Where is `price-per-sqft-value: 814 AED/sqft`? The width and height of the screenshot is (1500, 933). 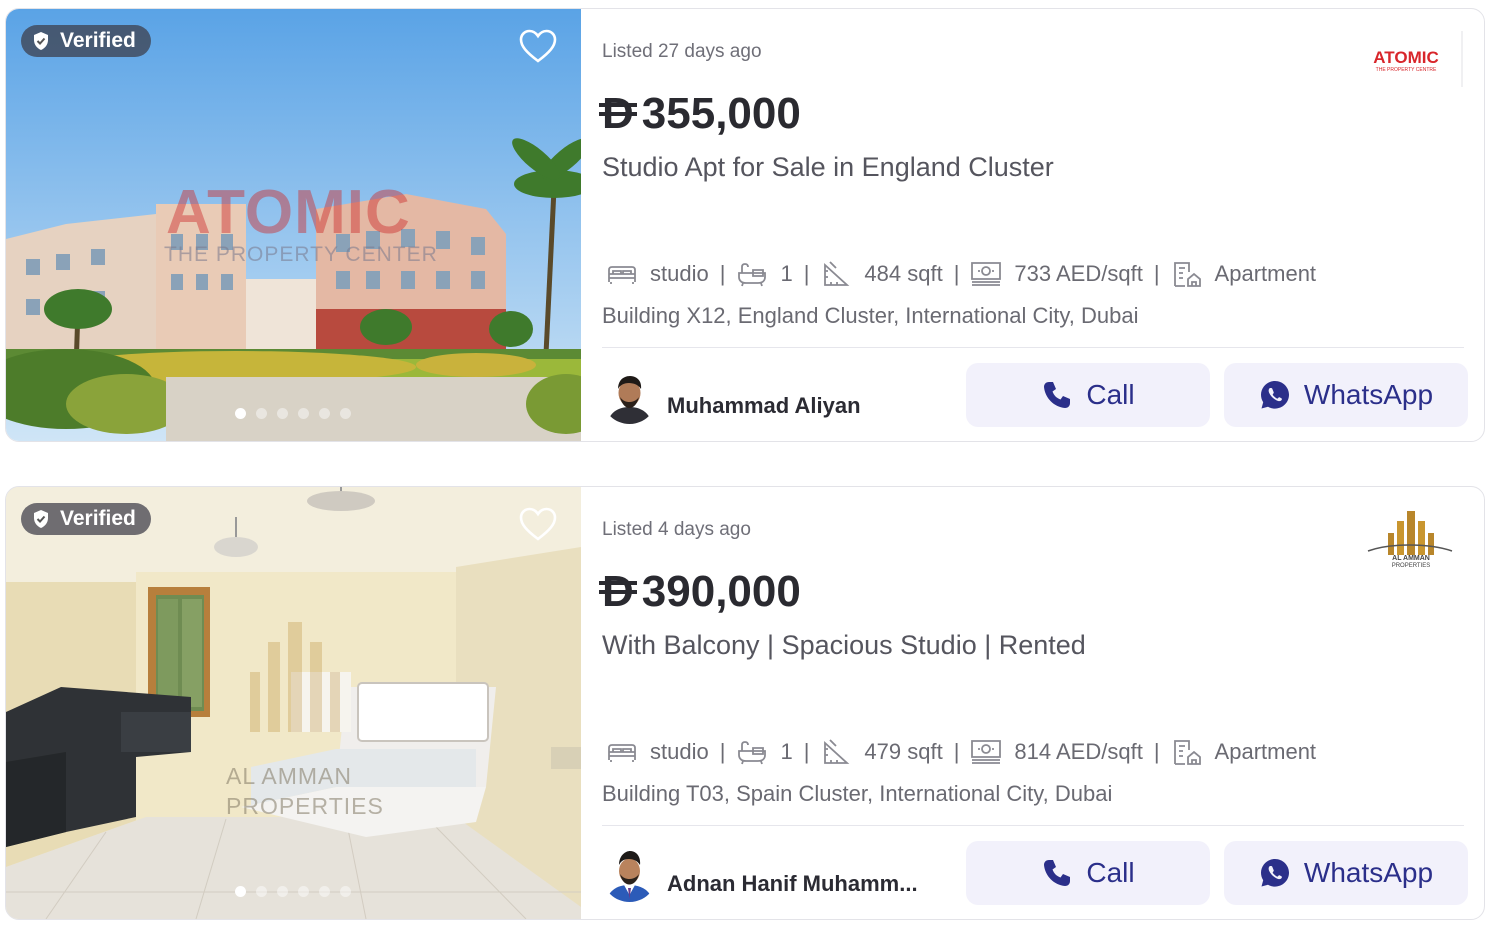
price-per-sqft-value: 814 AED/sqft is located at coordinates (1078, 751).